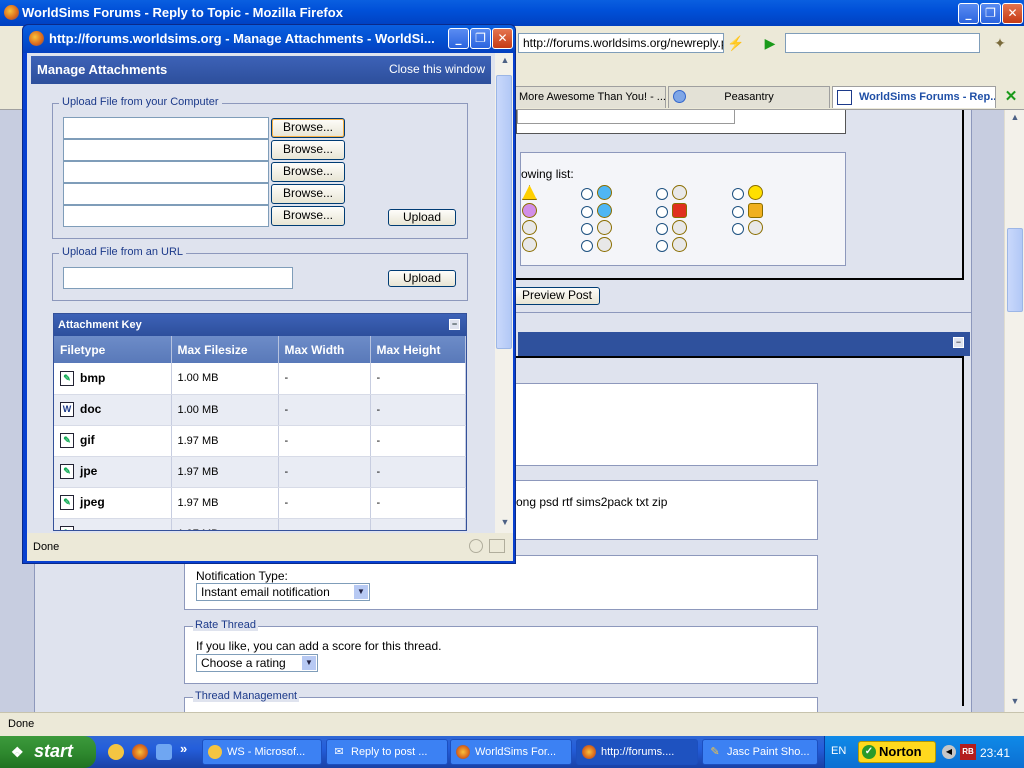  I want to click on url-input, so click(178, 278).